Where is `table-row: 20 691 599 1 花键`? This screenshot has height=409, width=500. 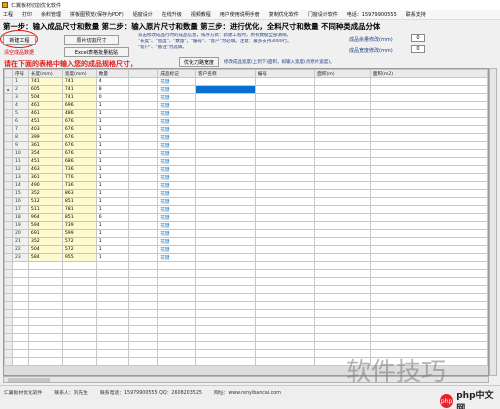
table-row: 20 691 599 1 花键 is located at coordinates (246, 233).